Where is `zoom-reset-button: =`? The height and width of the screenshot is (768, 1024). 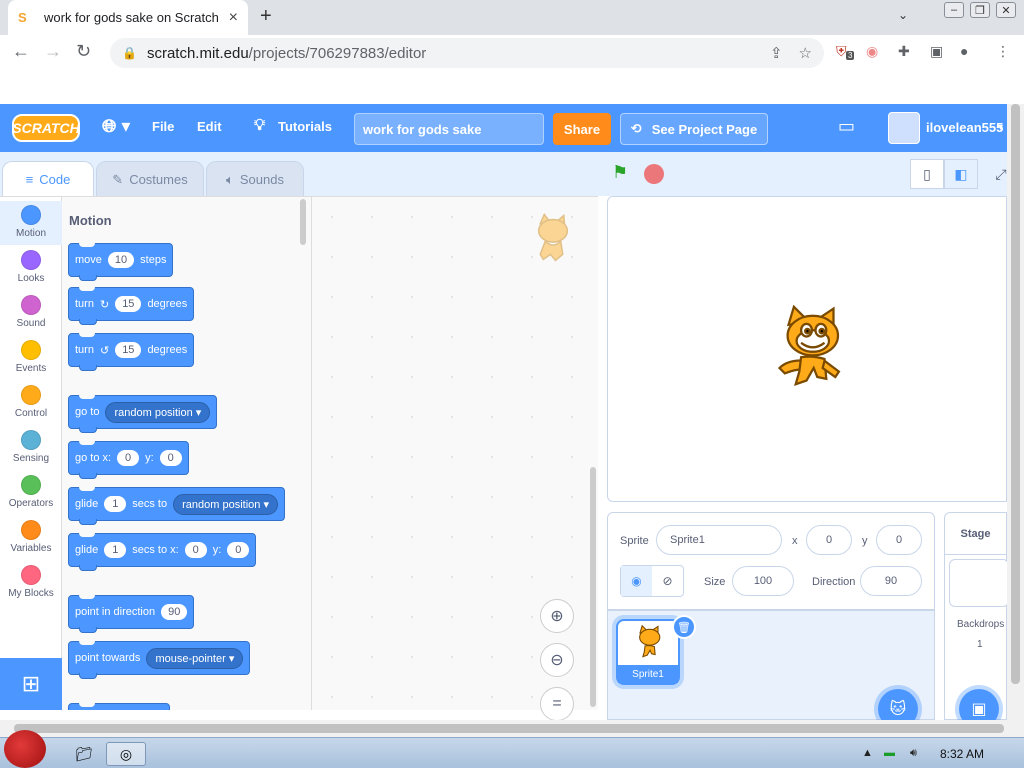
zoom-reset-button: = is located at coordinates (557, 704).